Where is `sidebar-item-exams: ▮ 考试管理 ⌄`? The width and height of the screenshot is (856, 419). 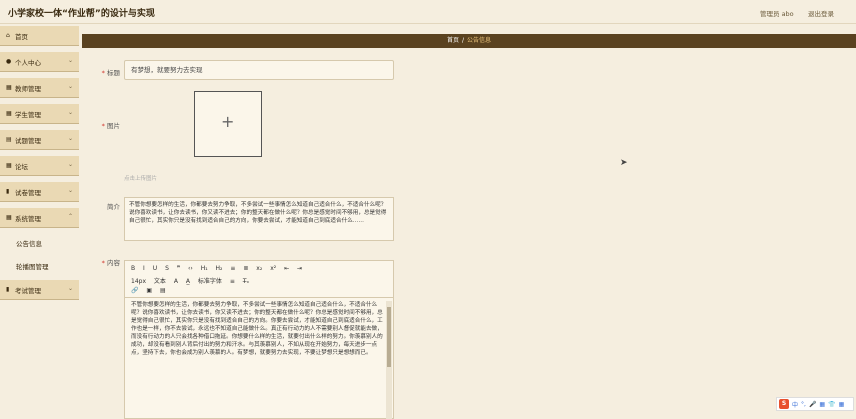
sidebar-item-exams: ▮ 考试管理 ⌄ is located at coordinates (39, 290).